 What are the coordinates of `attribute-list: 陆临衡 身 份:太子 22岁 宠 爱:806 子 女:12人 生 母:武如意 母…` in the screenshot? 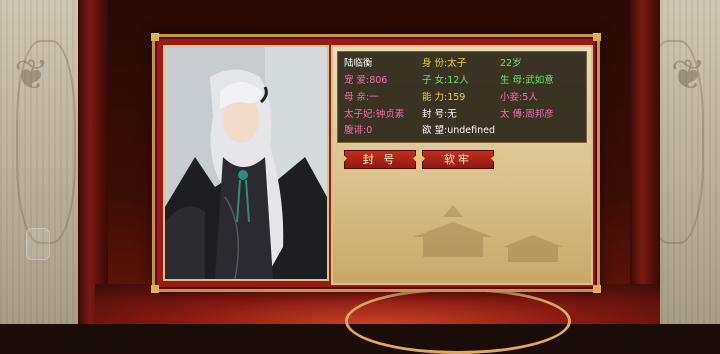 It's located at (462, 97).